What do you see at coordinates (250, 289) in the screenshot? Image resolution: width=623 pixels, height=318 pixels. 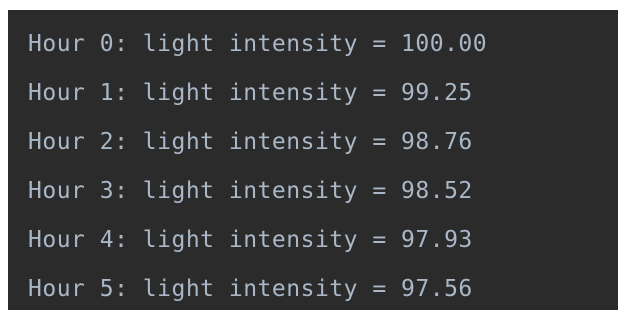 I see `console-line: Hour 5: light intensity = 97.56` at bounding box center [250, 289].